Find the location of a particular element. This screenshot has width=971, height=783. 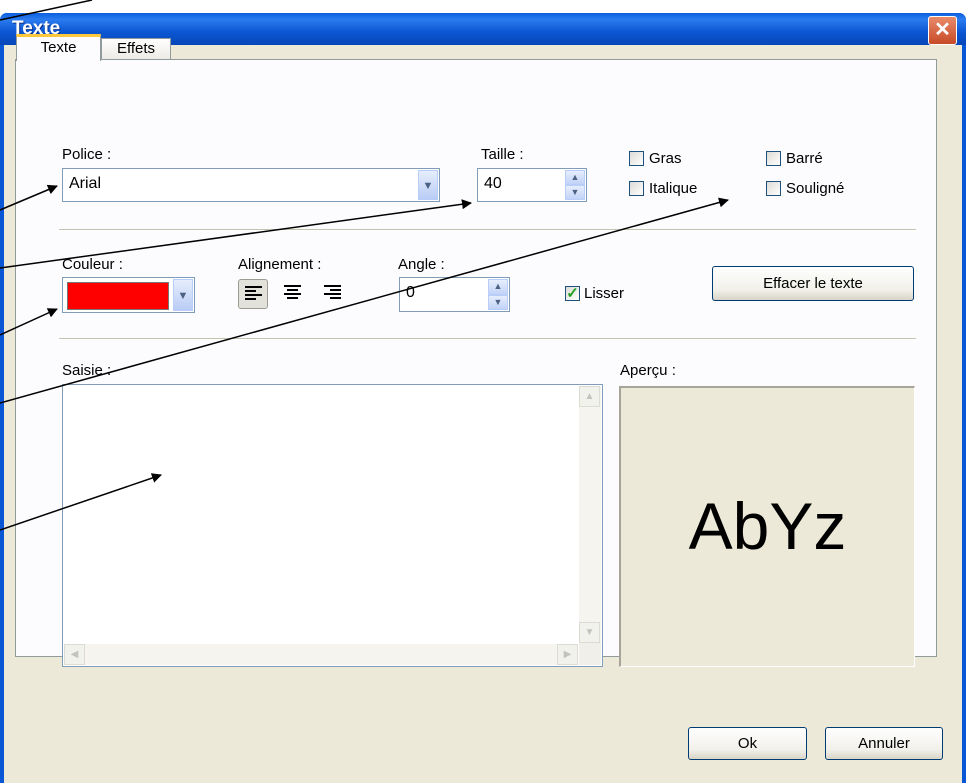

scroll-right-icon: ▶ is located at coordinates (567, 654).